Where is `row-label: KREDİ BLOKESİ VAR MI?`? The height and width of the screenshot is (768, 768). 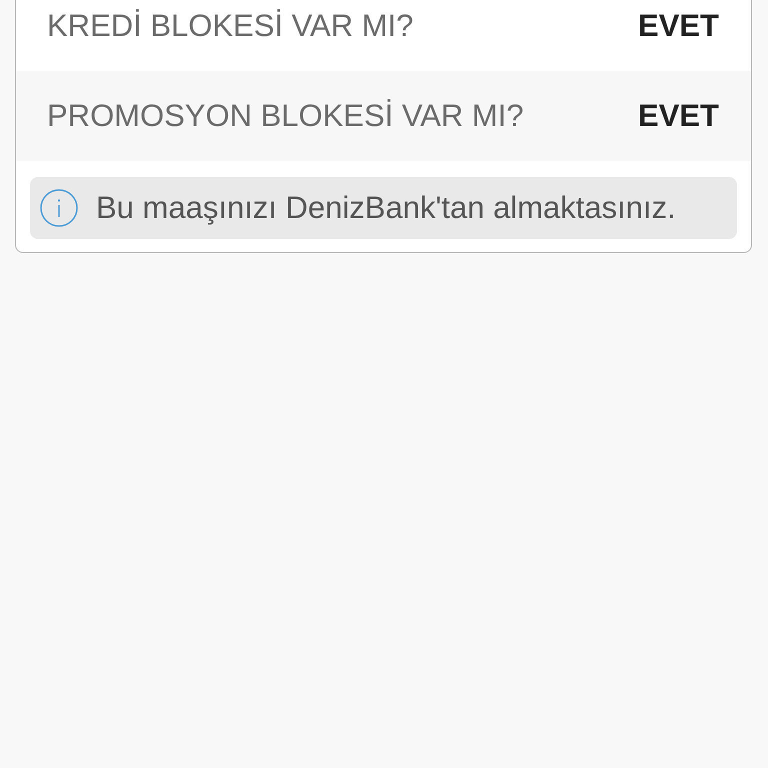
row-label: KREDİ BLOKESİ VAR MI? is located at coordinates (230, 25).